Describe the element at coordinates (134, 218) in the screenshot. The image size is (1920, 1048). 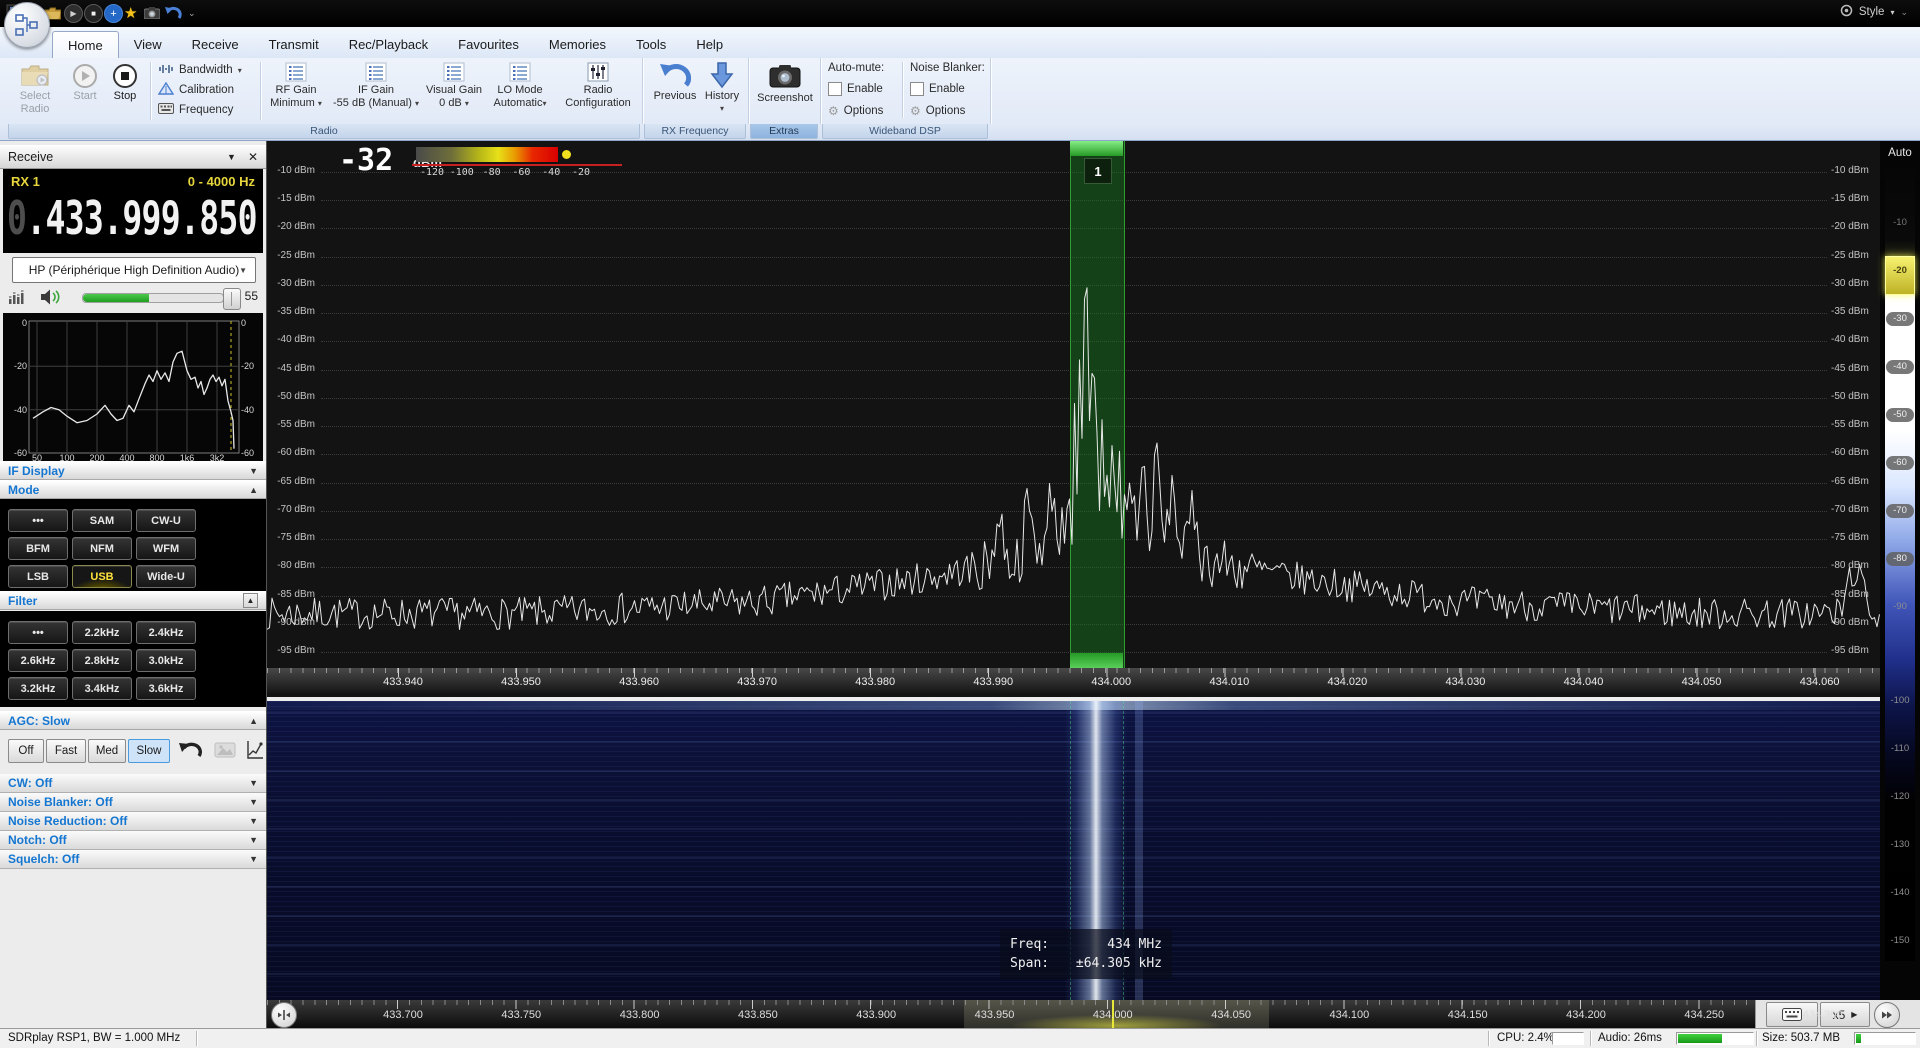
I see `tuned-frequency-value: 0.433.999.850` at that location.